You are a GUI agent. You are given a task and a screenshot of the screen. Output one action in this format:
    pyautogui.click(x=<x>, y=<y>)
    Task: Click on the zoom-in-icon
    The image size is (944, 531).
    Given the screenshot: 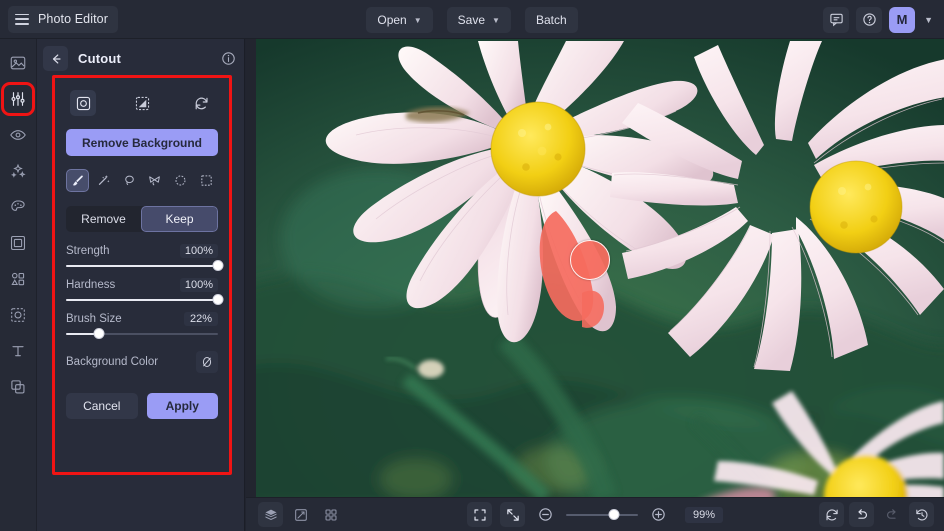 What is the action you would take?
    pyautogui.click(x=658, y=514)
    